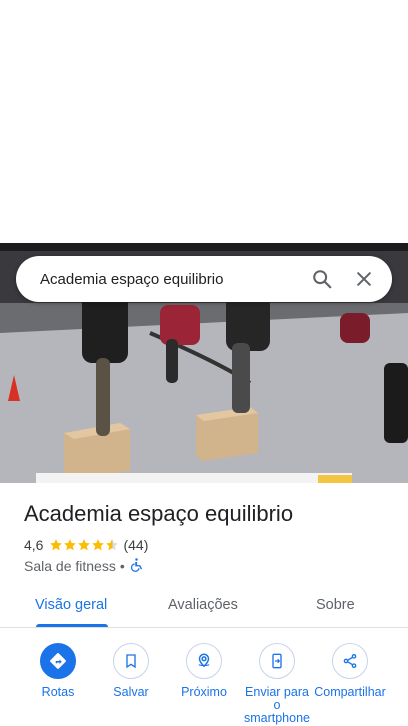 The image size is (408, 726). I want to click on bookmark-icon, so click(131, 661).